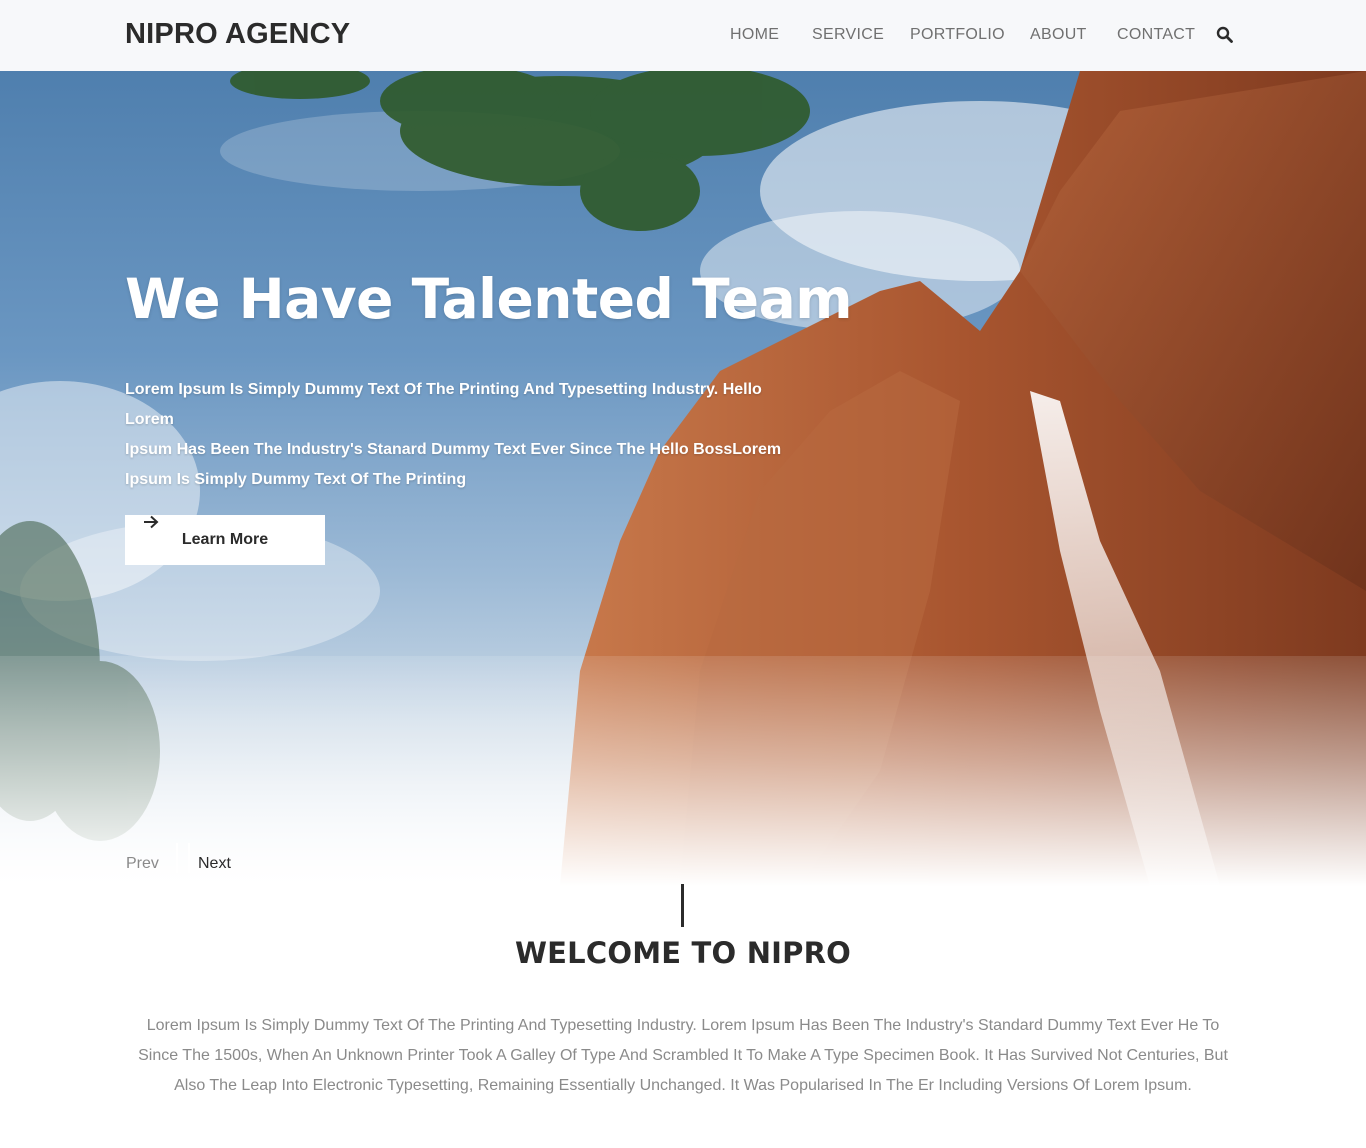  I want to click on search-icon, so click(1225, 35).